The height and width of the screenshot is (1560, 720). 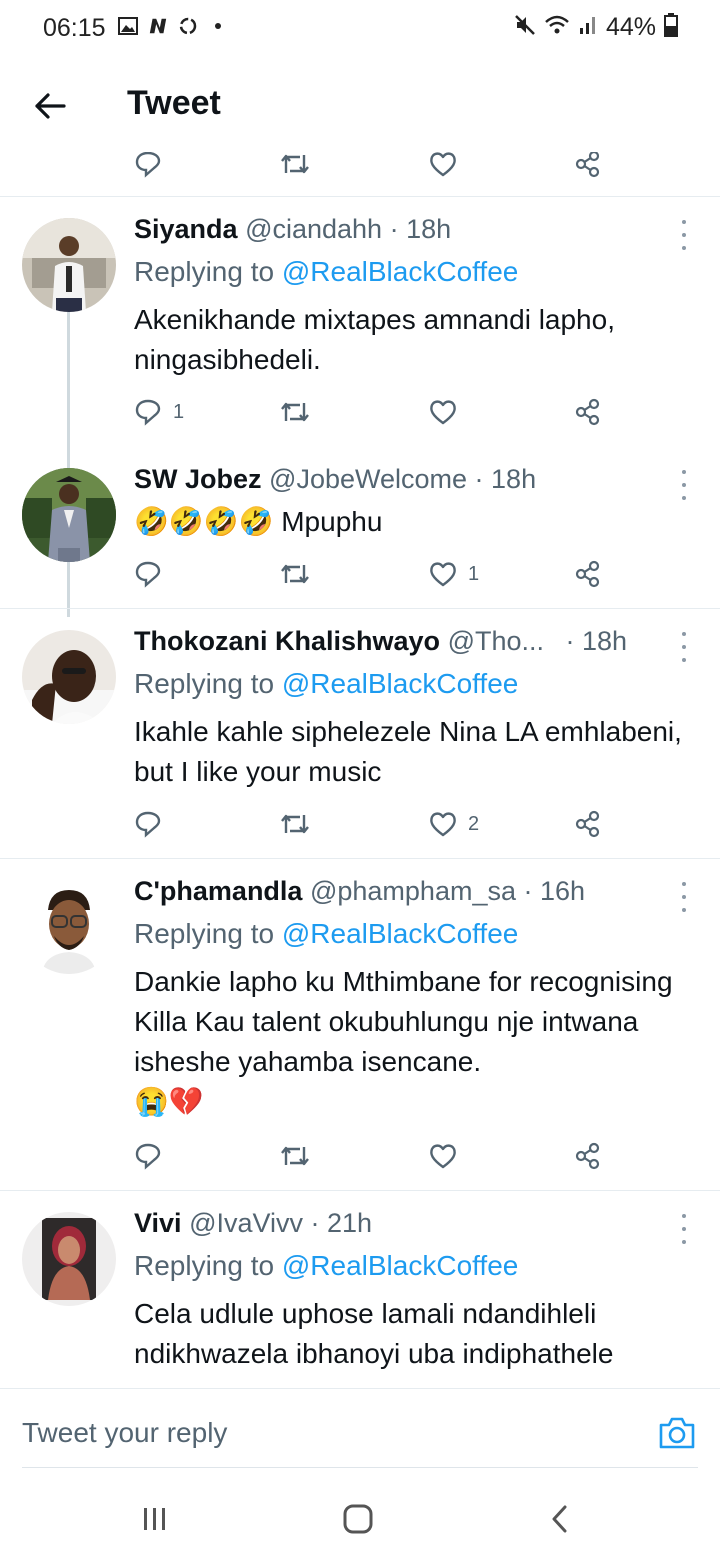 I want to click on home-button, so click(x=358, y=1519).